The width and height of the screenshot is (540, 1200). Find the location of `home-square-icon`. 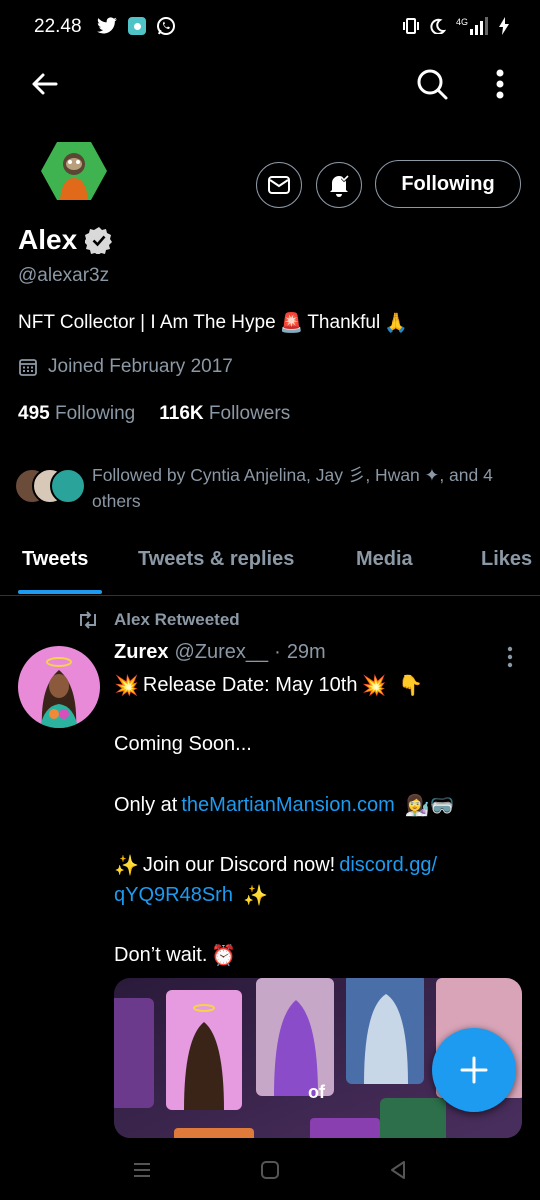

home-square-icon is located at coordinates (270, 1170).